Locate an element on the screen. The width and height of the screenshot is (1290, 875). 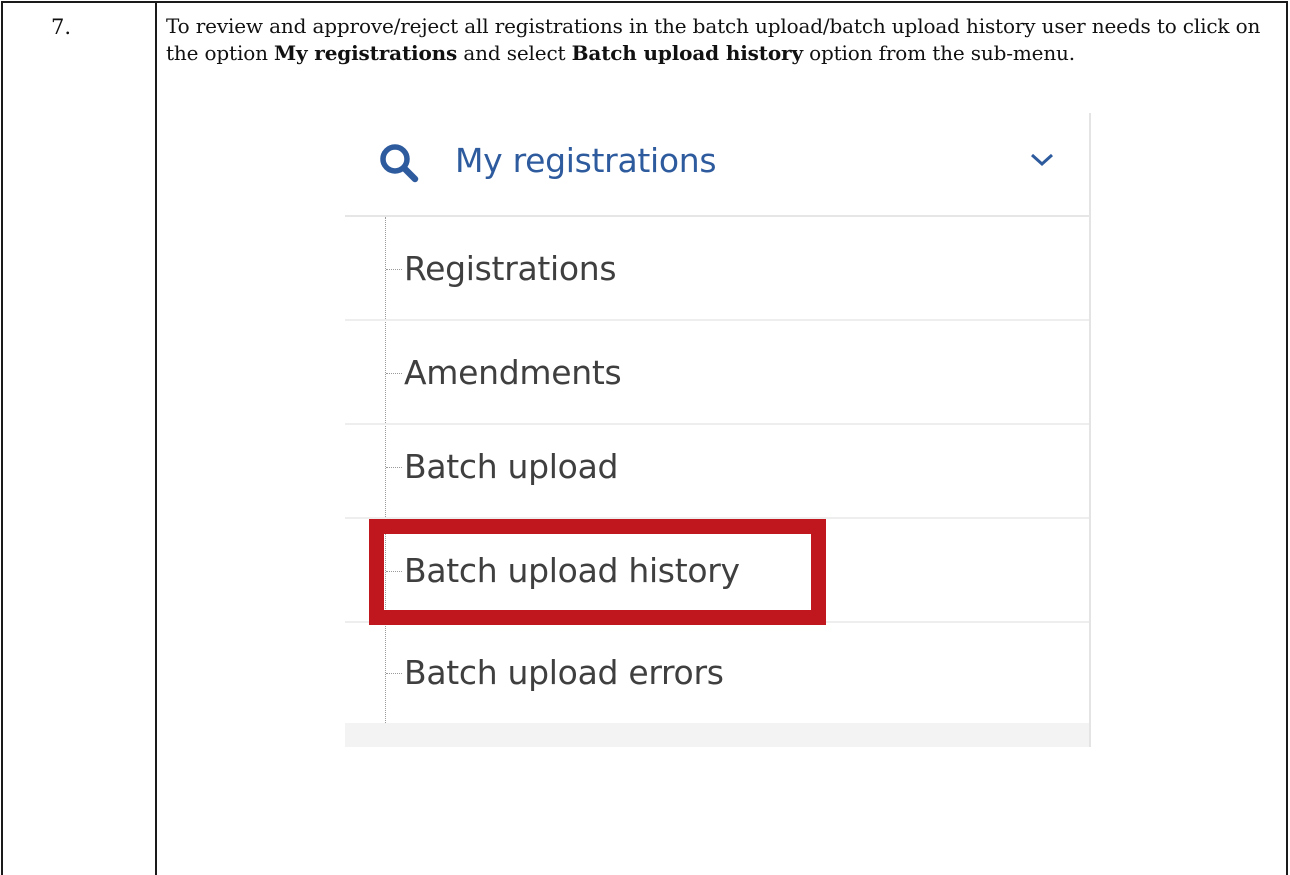
submenu-item-label: Registrations is located at coordinates (510, 268).